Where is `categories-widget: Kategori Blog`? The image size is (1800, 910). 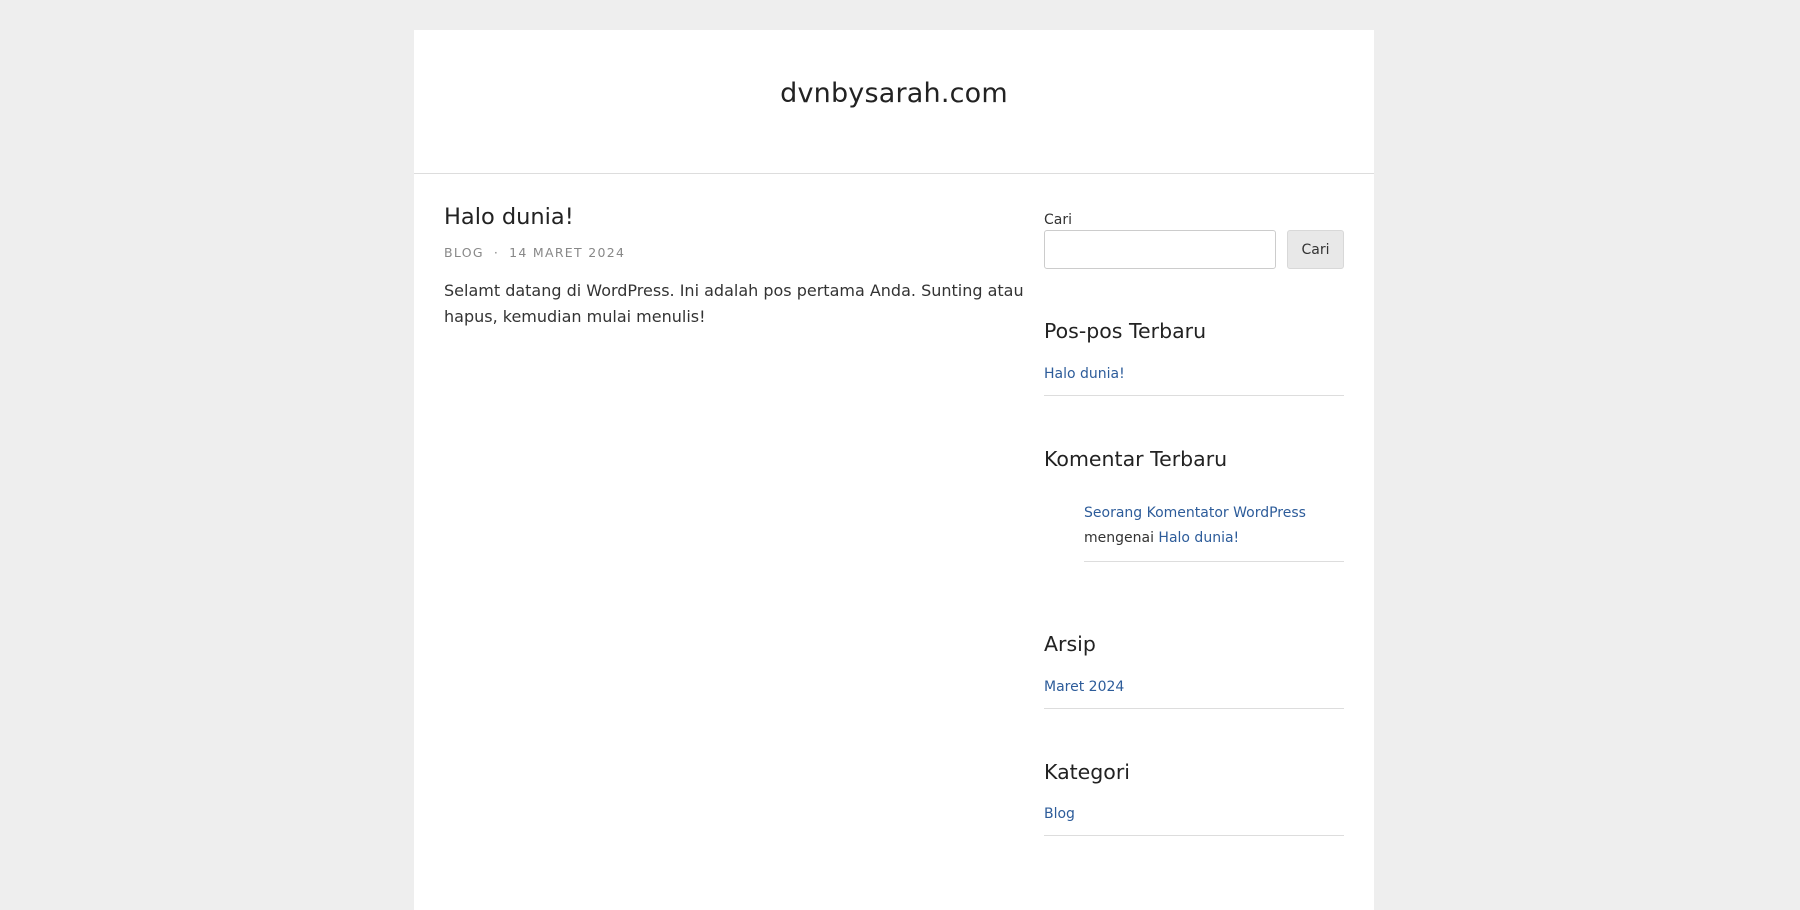 categories-widget: Kategori Blog is located at coordinates (1194, 798).